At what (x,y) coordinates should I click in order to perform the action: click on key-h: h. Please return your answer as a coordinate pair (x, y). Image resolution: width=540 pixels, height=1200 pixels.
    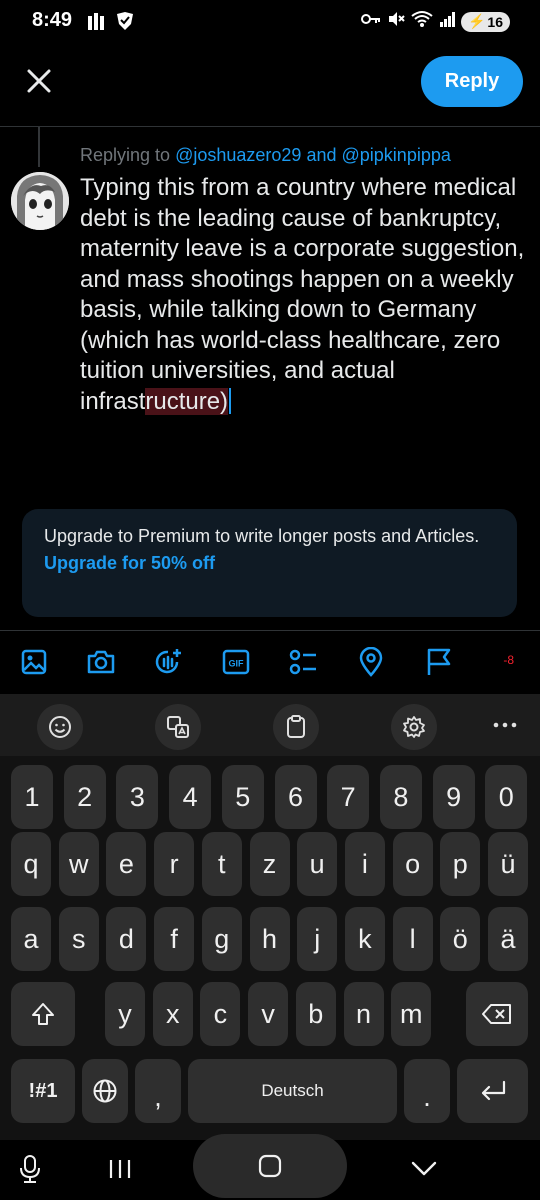
    Looking at the image, I should click on (269, 939).